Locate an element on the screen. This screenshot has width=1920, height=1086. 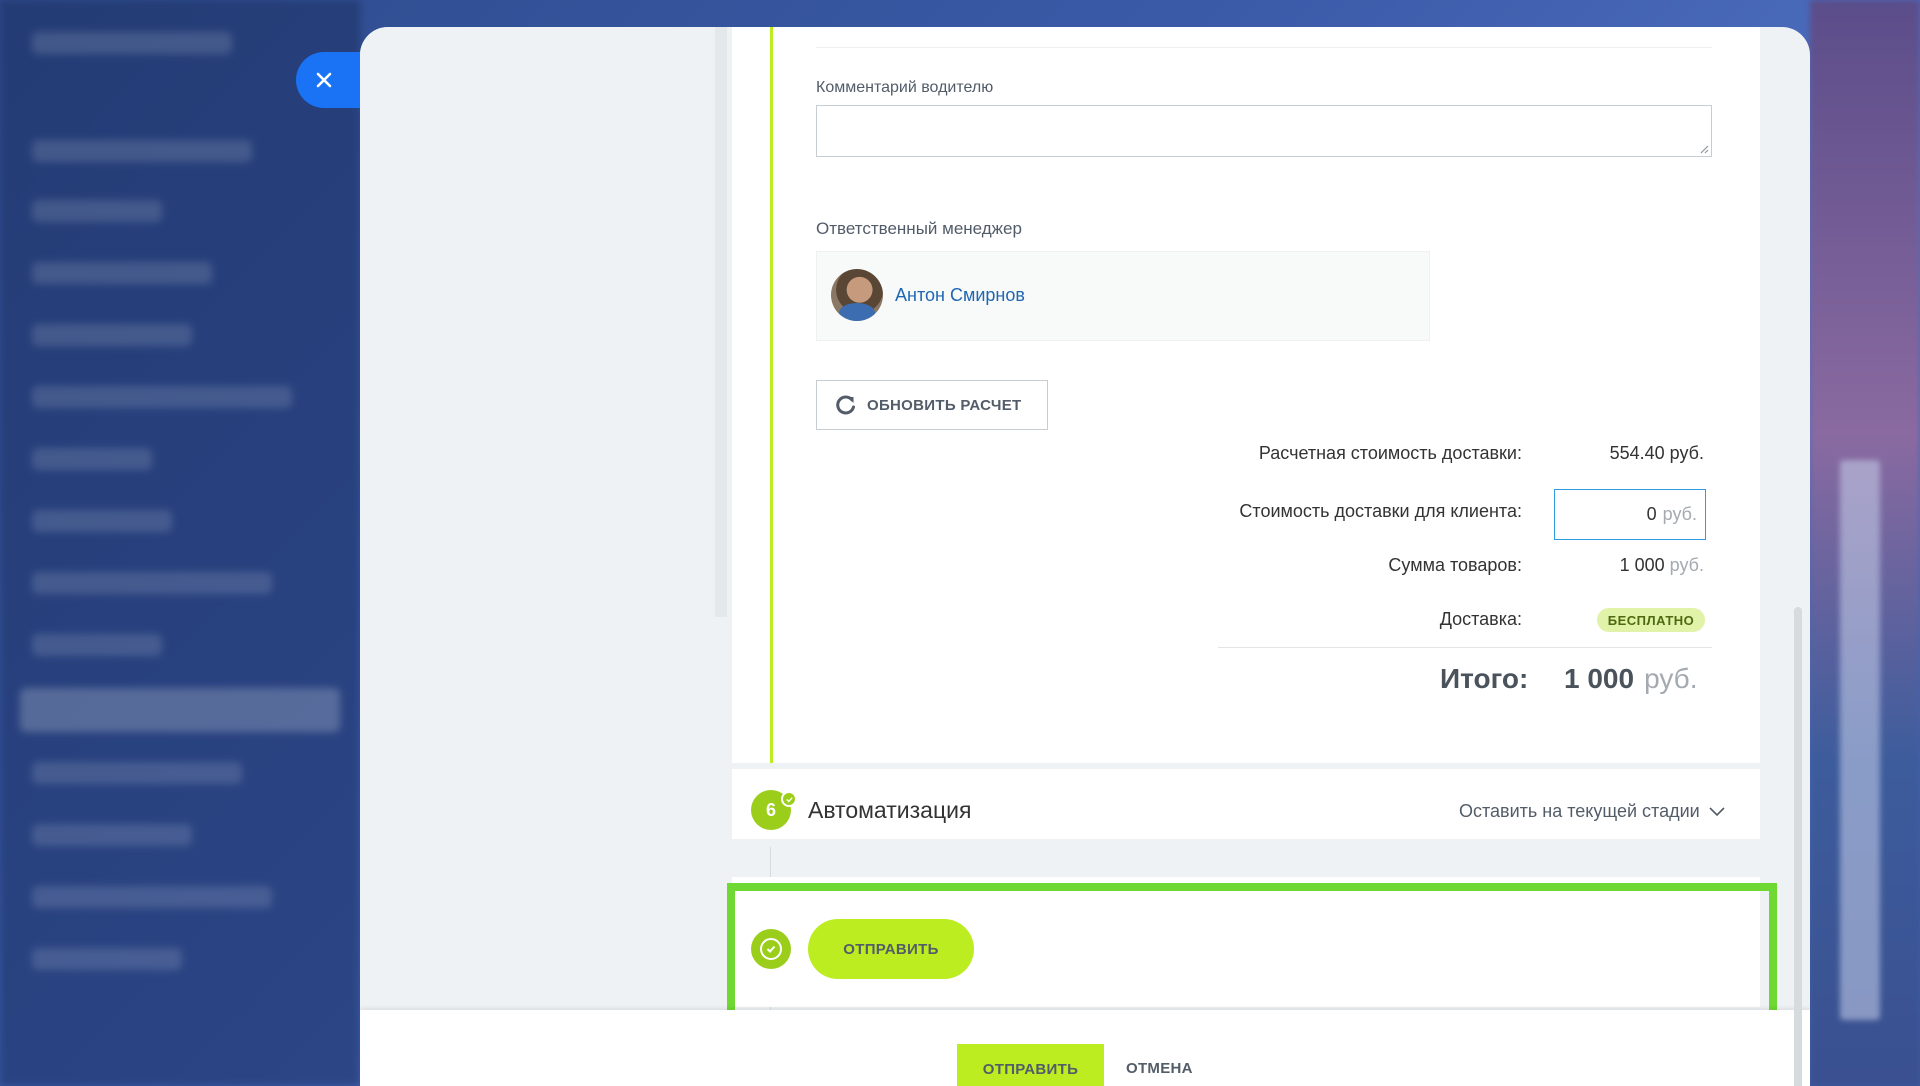
stage-select-label: Оставить на текущей стадии is located at coordinates (1579, 811).